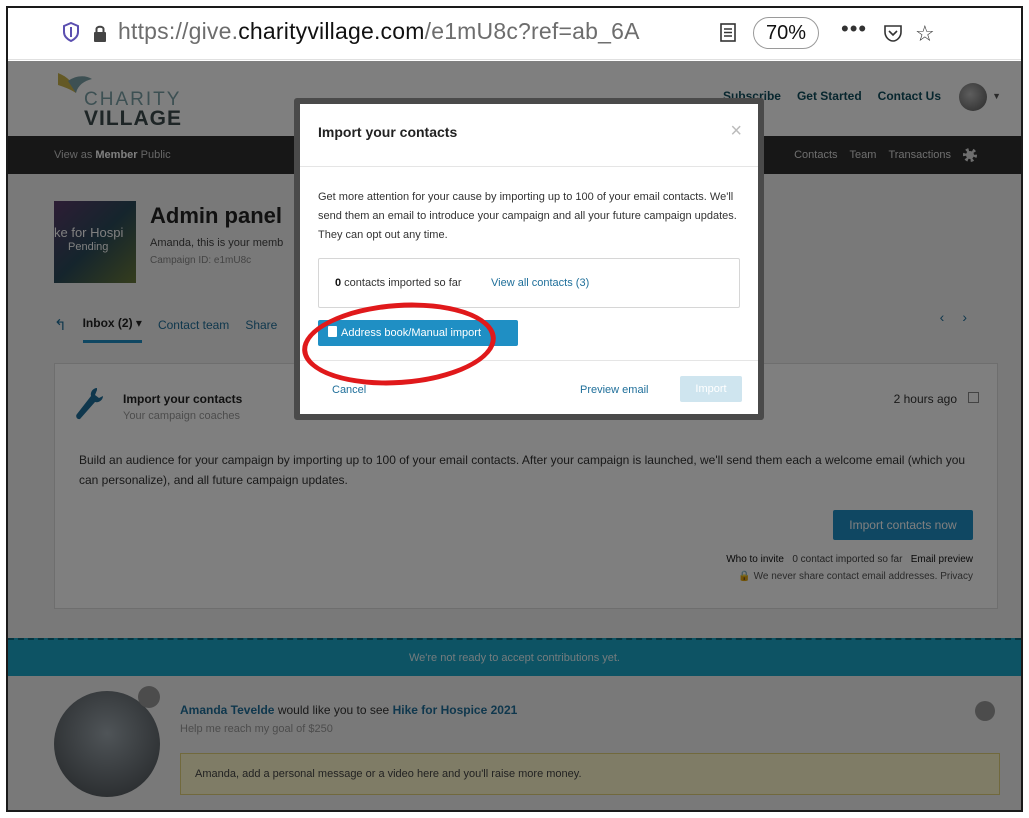 This screenshot has height=818, width=1029. I want to click on view-all-contacts-link: View all contacts (3), so click(540, 283).